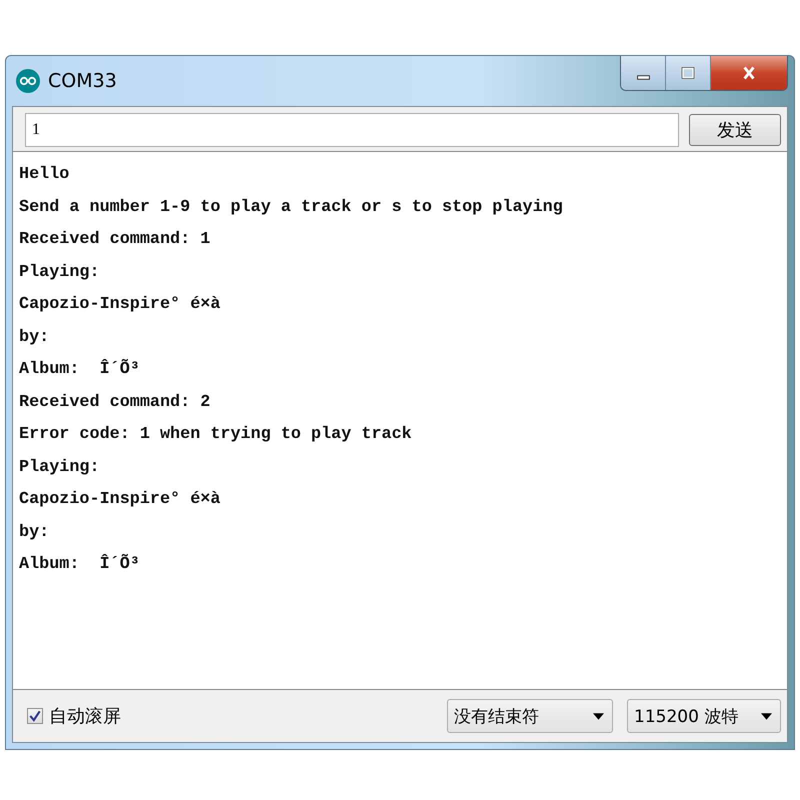  I want to click on infinity-logo-icon, so click(28, 81).